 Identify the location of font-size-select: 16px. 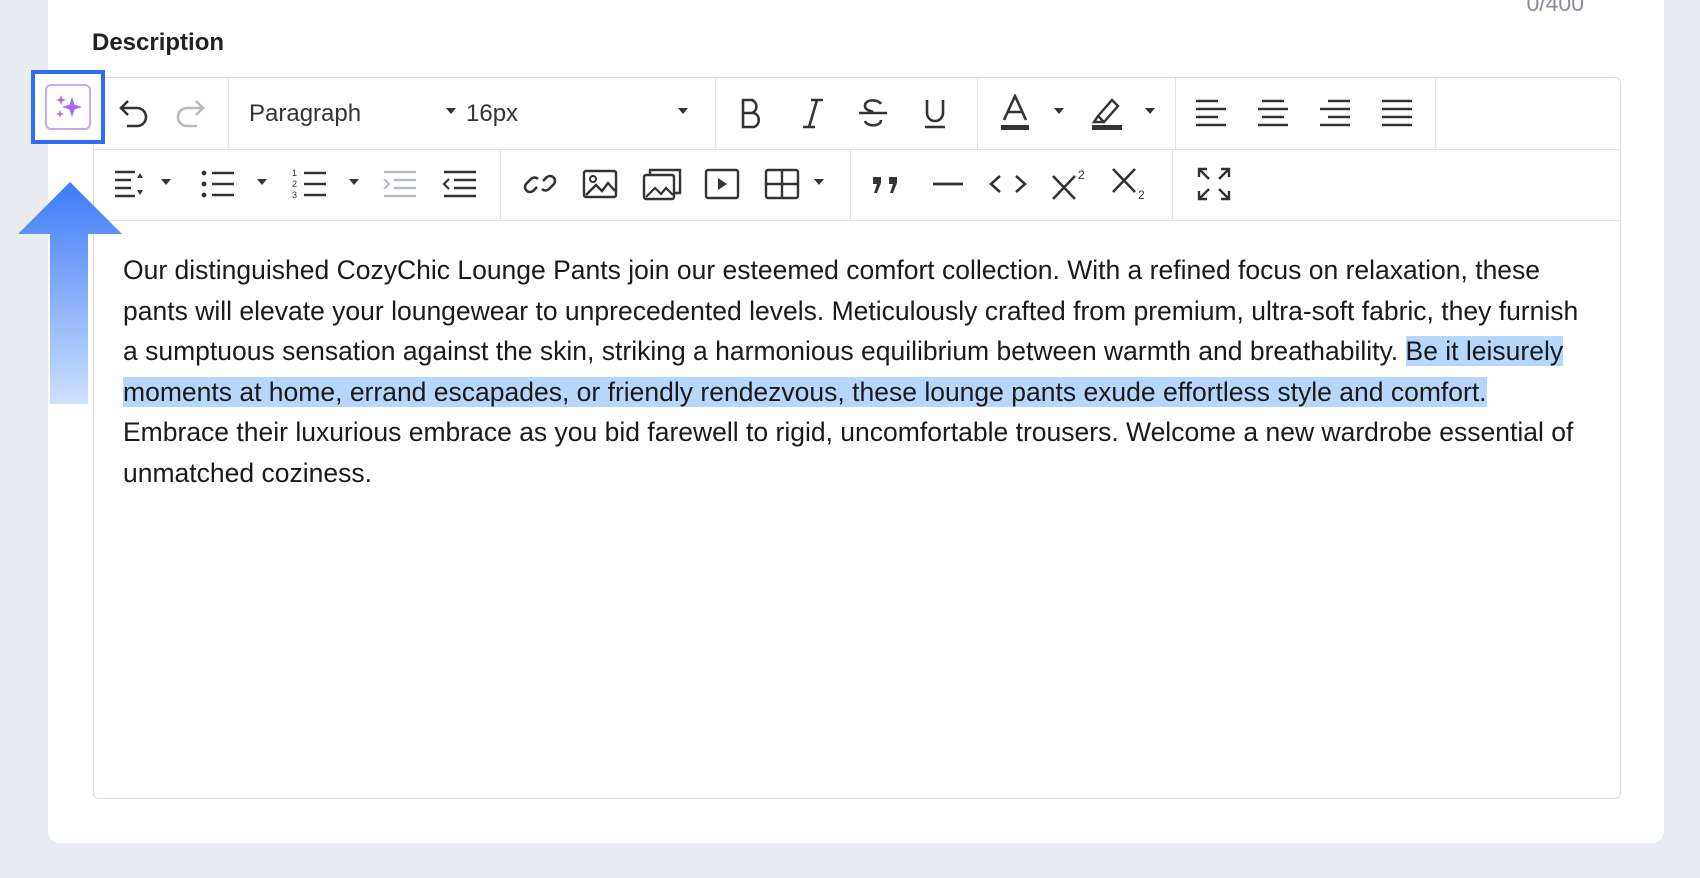
(582, 113).